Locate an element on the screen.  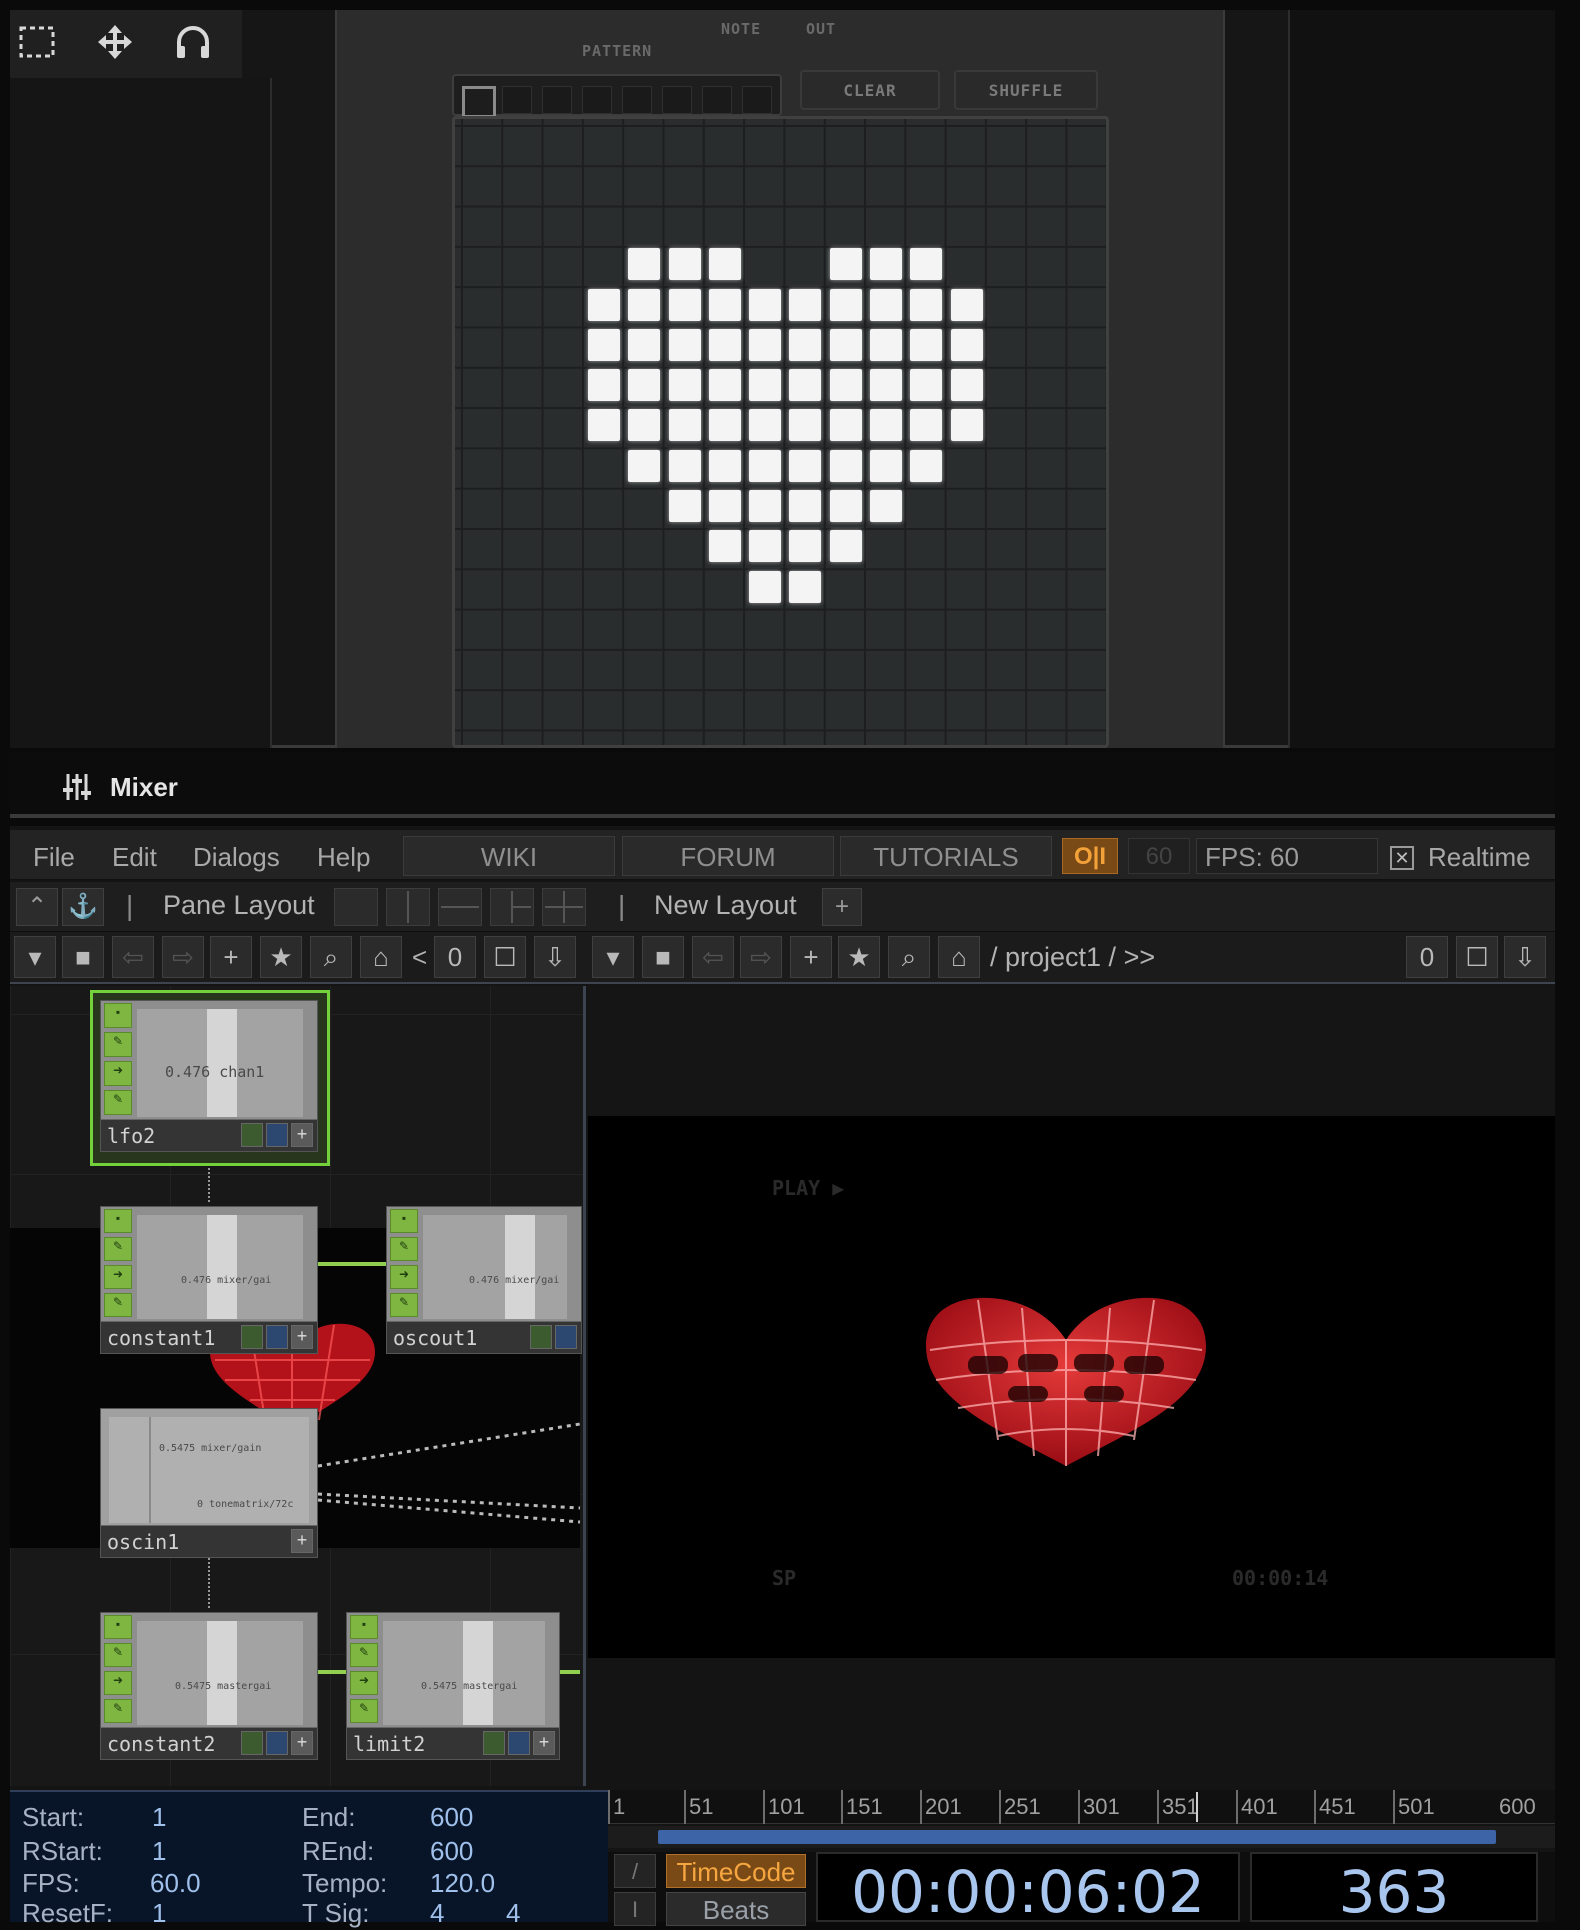
rstart-value: 1 is located at coordinates (159, 1851).